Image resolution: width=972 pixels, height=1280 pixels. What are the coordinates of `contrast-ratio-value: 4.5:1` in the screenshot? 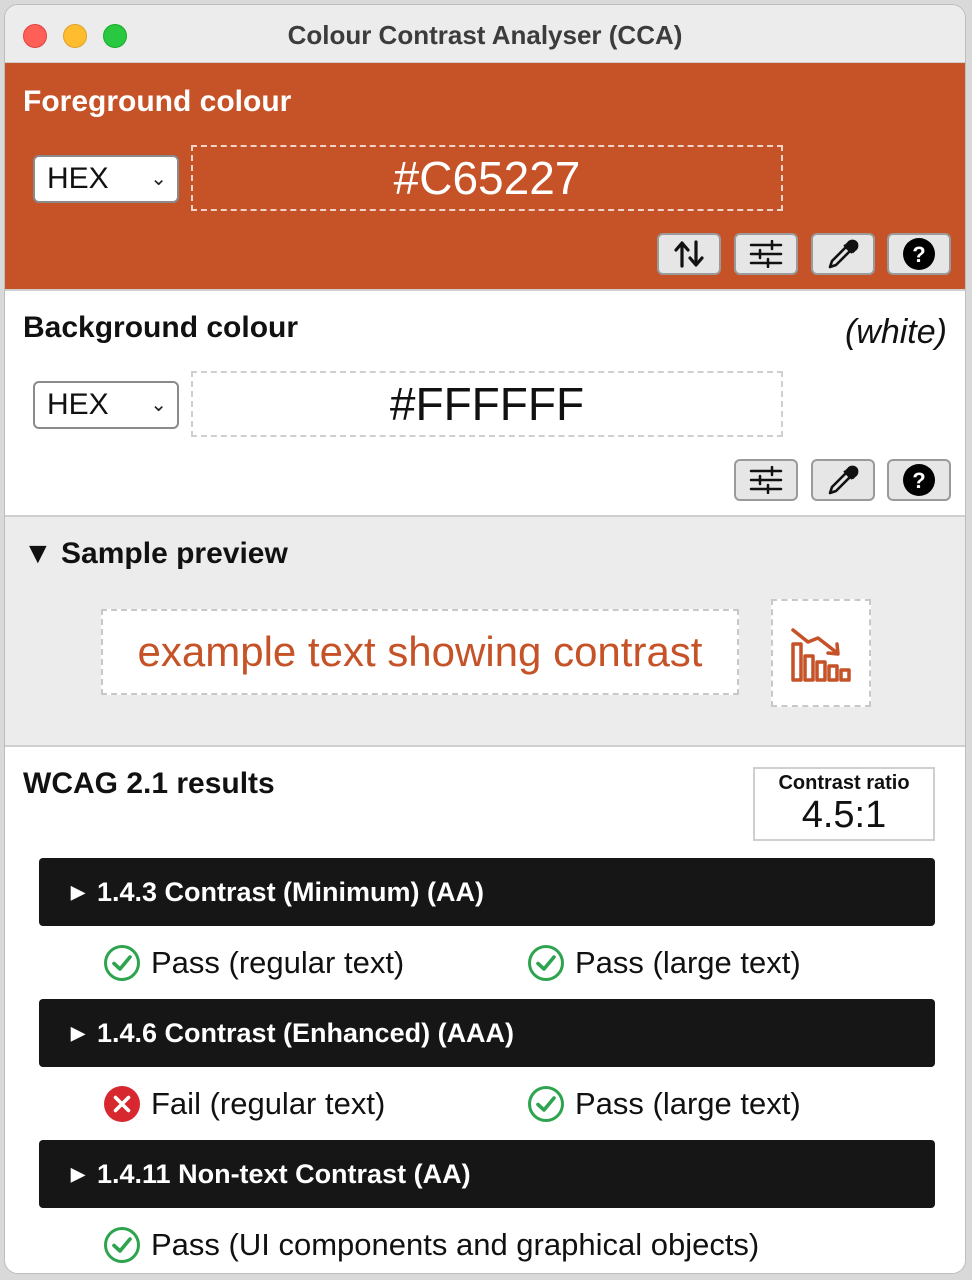 It's located at (844, 815).